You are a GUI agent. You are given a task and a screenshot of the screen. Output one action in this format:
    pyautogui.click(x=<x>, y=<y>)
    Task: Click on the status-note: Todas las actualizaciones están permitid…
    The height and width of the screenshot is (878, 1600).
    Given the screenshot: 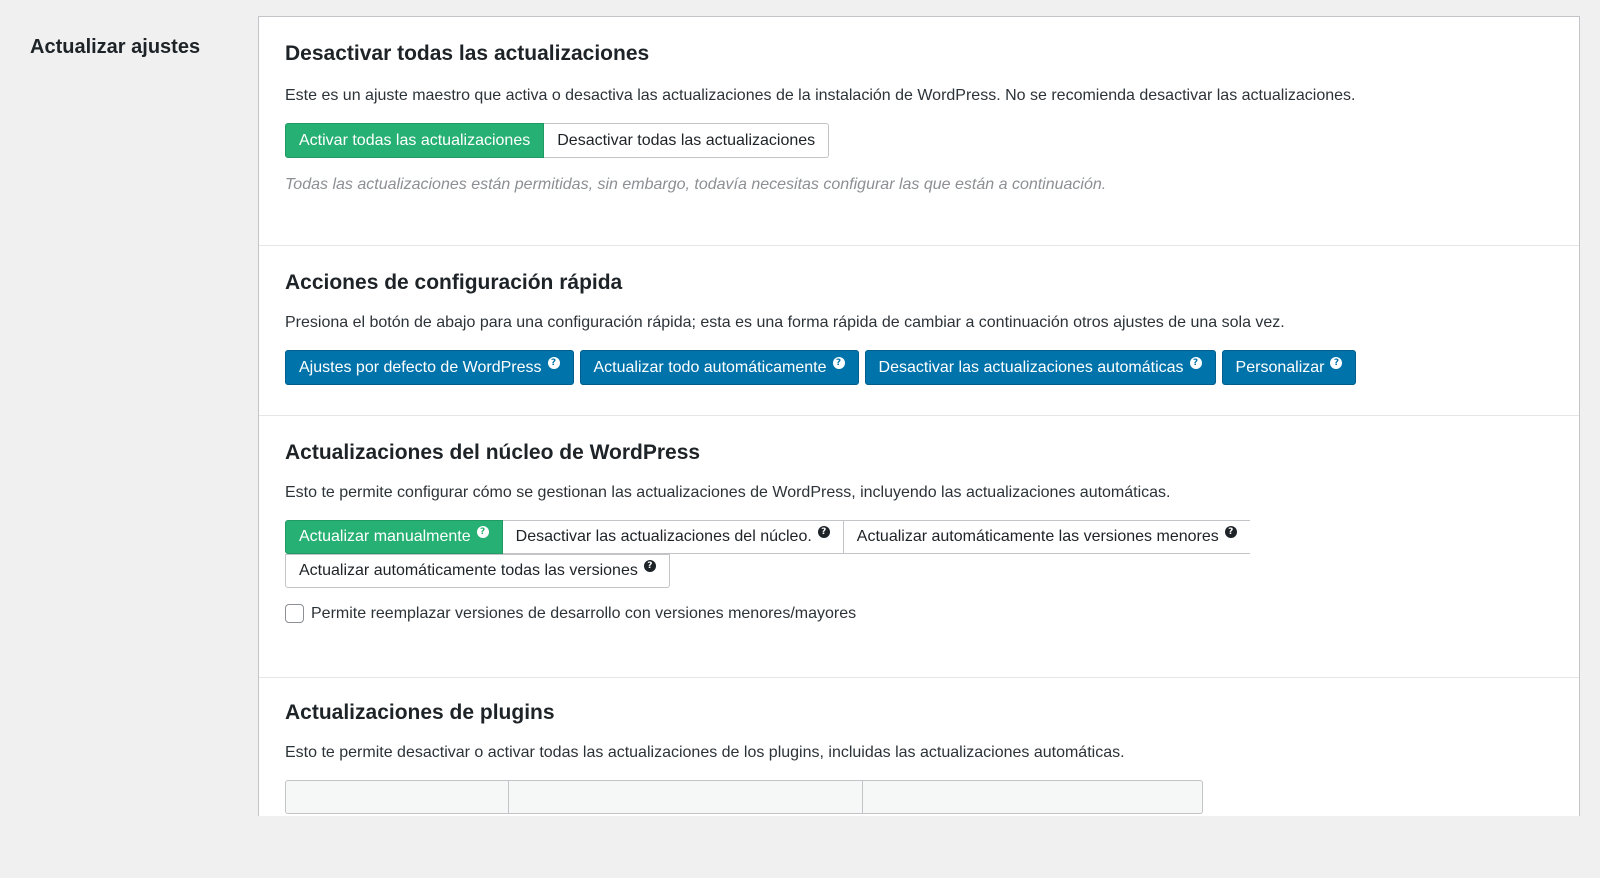 What is the action you would take?
    pyautogui.click(x=696, y=184)
    